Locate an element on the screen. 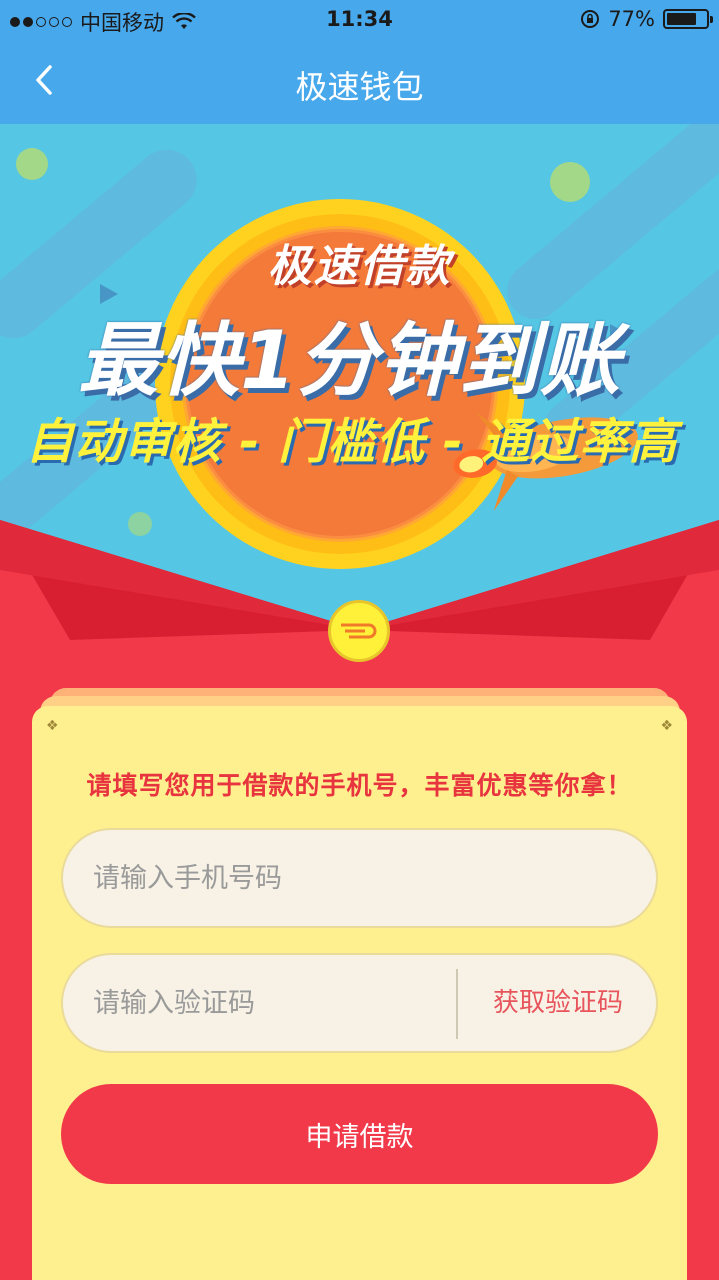 Image resolution: width=719 pixels, height=1280 pixels. banner-line-3: 自动审核 - 门槛低 - 通过率高 is located at coordinates (351, 442).